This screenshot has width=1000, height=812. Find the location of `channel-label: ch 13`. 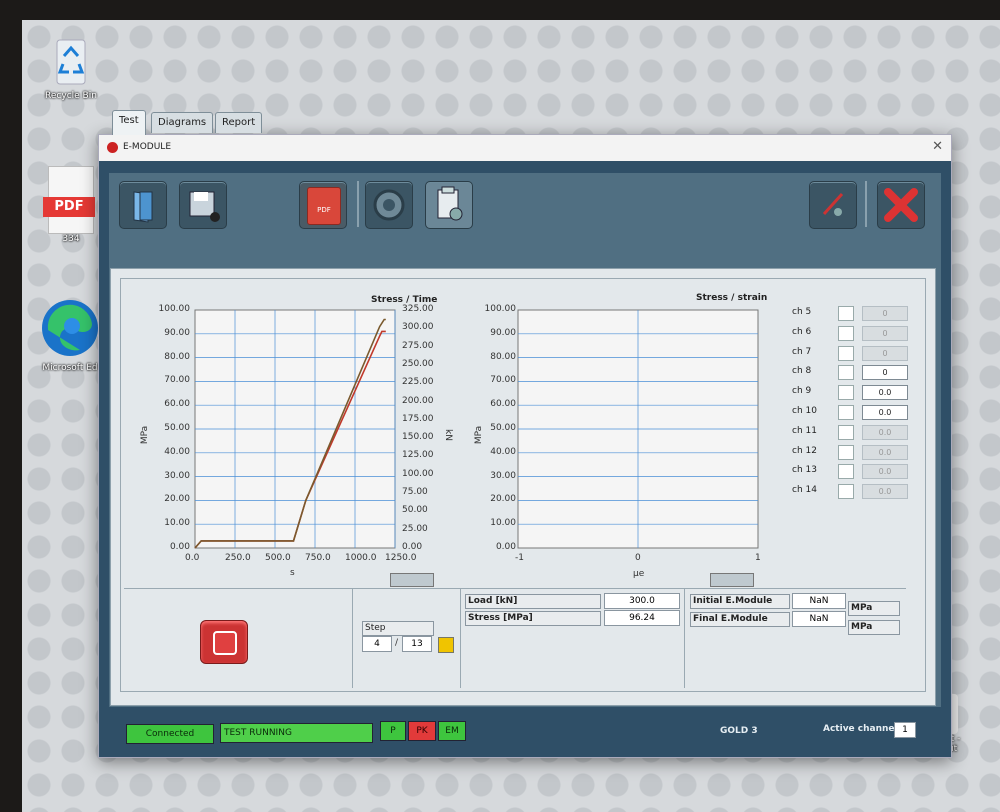

channel-label: ch 13 is located at coordinates (804, 470).